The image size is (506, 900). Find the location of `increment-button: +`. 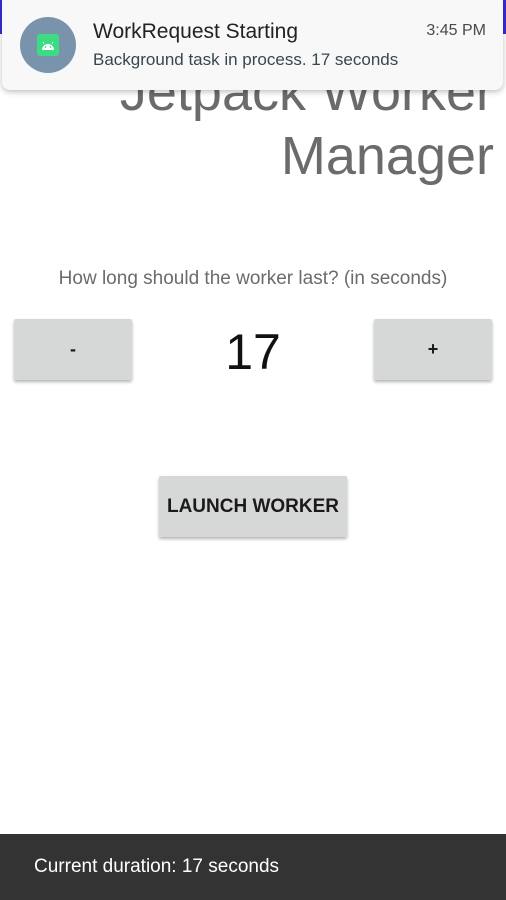

increment-button: + is located at coordinates (433, 349).